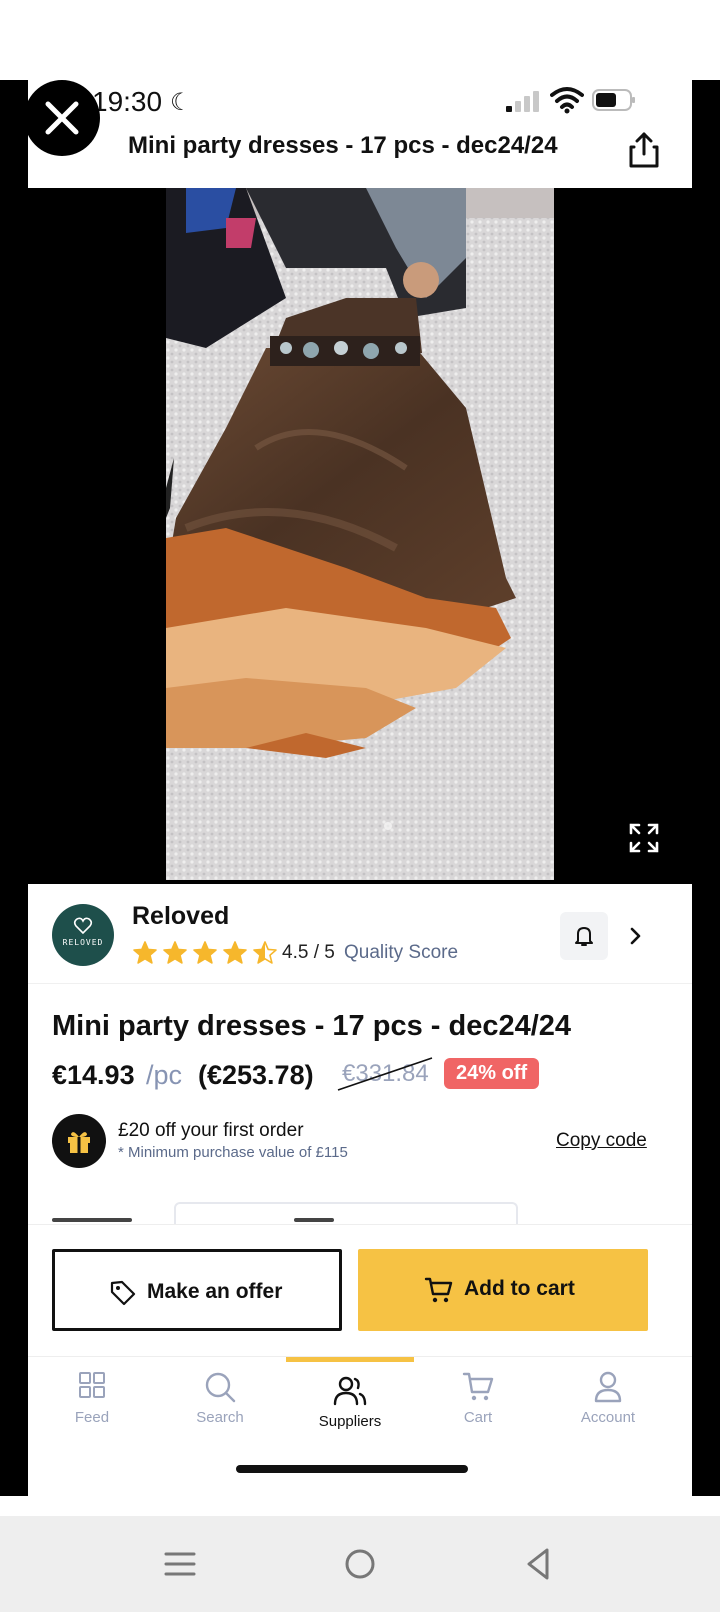 The image size is (720, 1612). What do you see at coordinates (385, 1074) in the screenshot?
I see `strikethrough-line` at bounding box center [385, 1074].